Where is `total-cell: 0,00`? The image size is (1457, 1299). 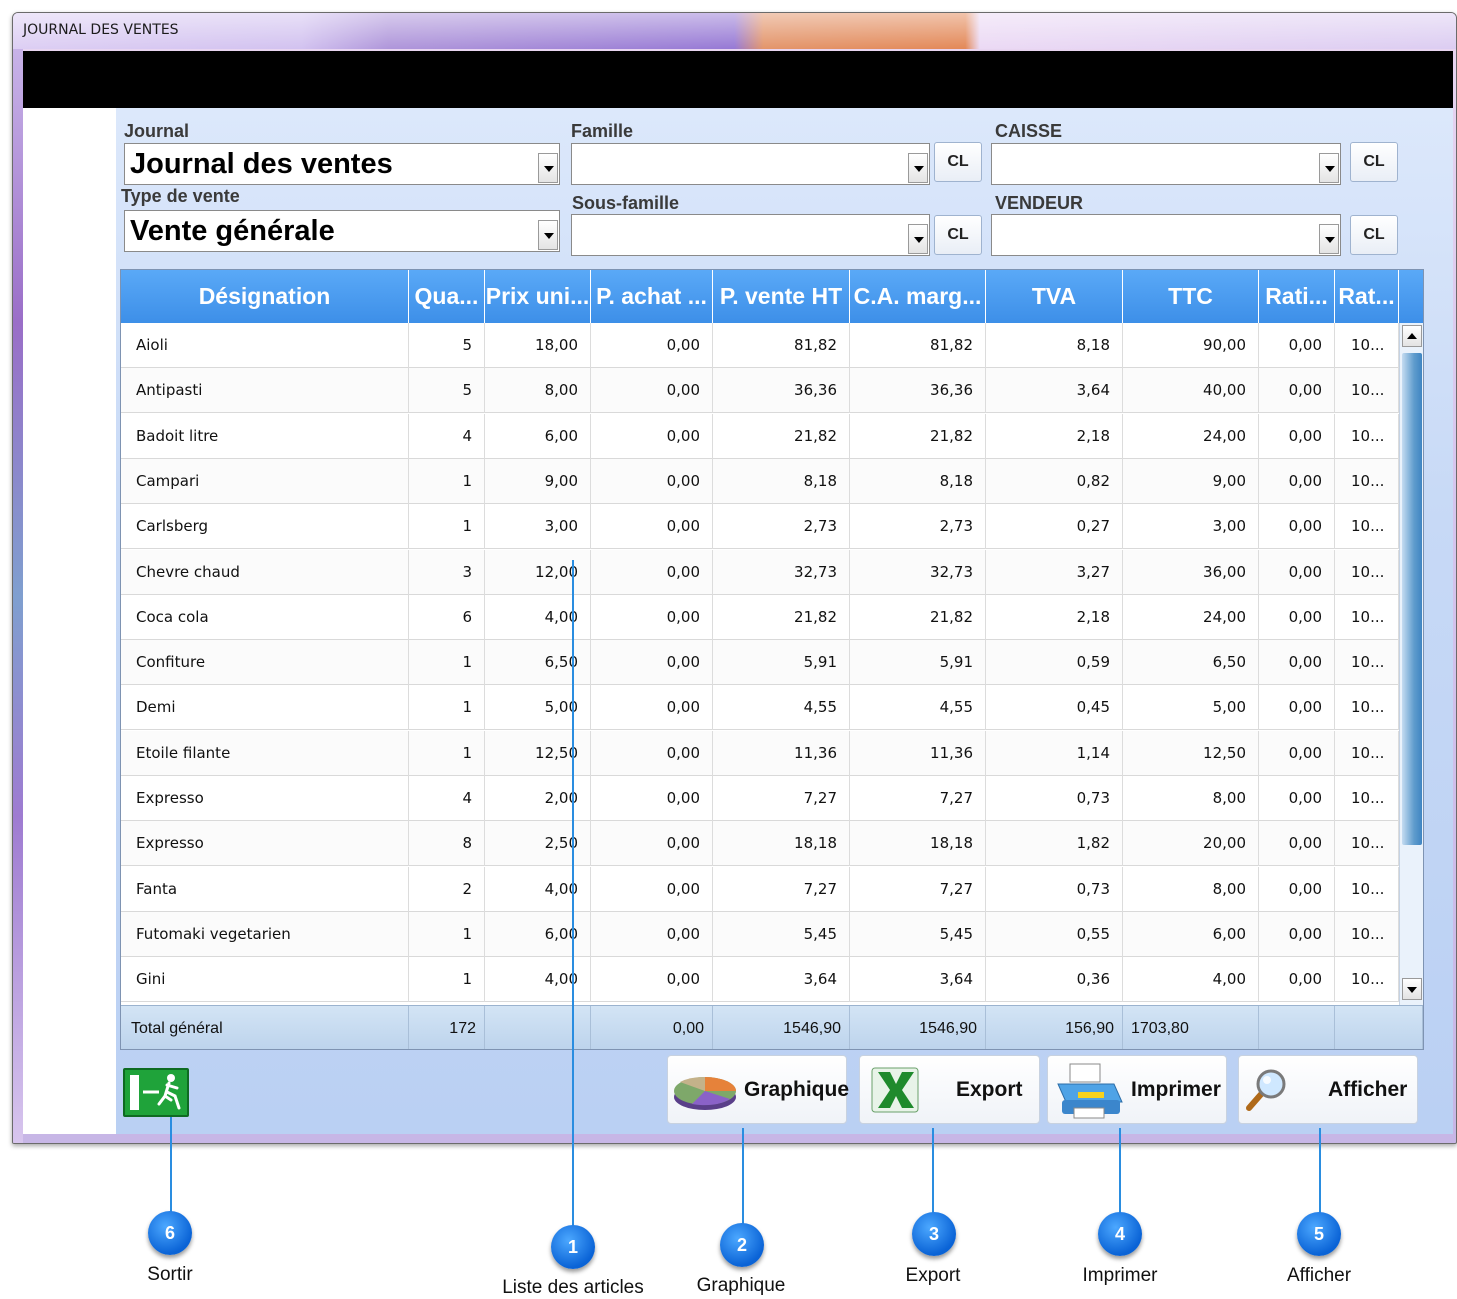
total-cell: 0,00 is located at coordinates (652, 1027).